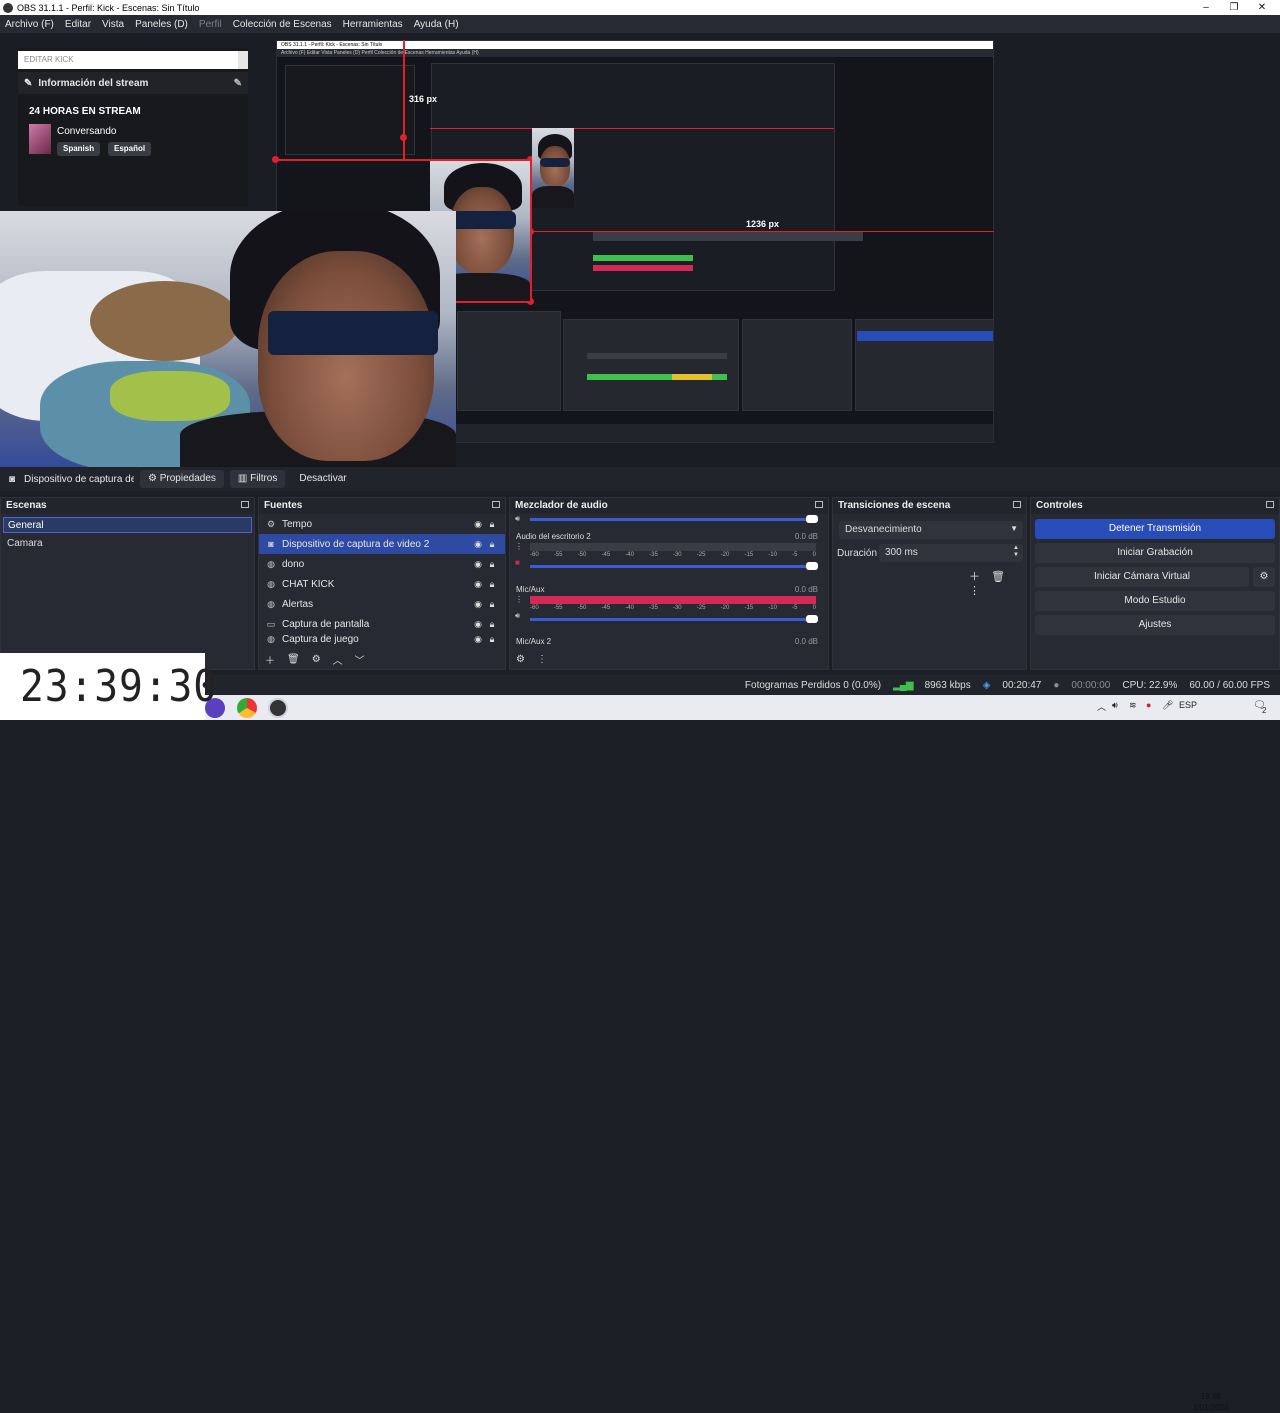  I want to click on menu-herramientas: Herramientas, so click(373, 24).